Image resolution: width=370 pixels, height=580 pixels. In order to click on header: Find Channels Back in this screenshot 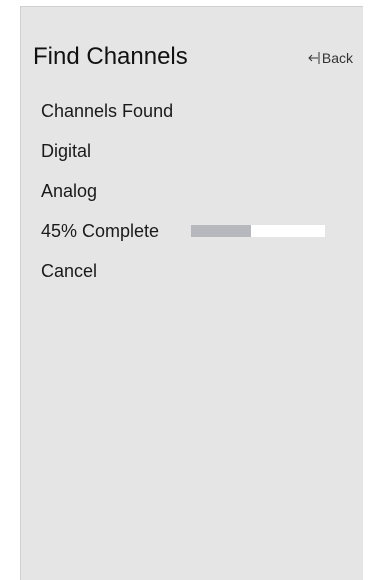, I will do `click(193, 59)`.